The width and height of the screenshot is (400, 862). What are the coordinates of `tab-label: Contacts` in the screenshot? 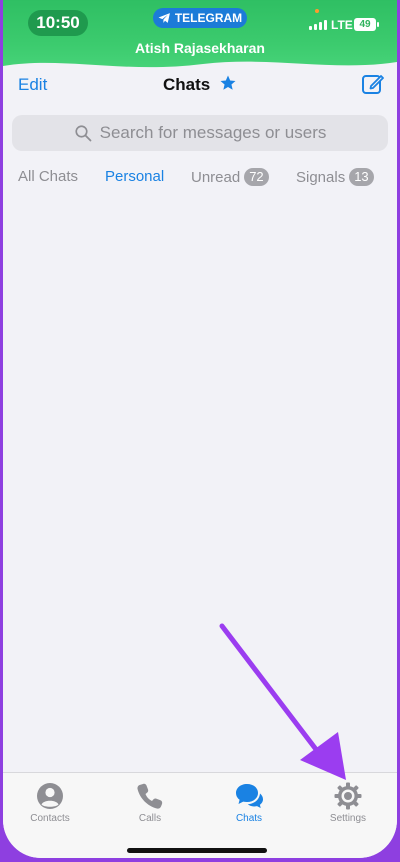 It's located at (50, 818).